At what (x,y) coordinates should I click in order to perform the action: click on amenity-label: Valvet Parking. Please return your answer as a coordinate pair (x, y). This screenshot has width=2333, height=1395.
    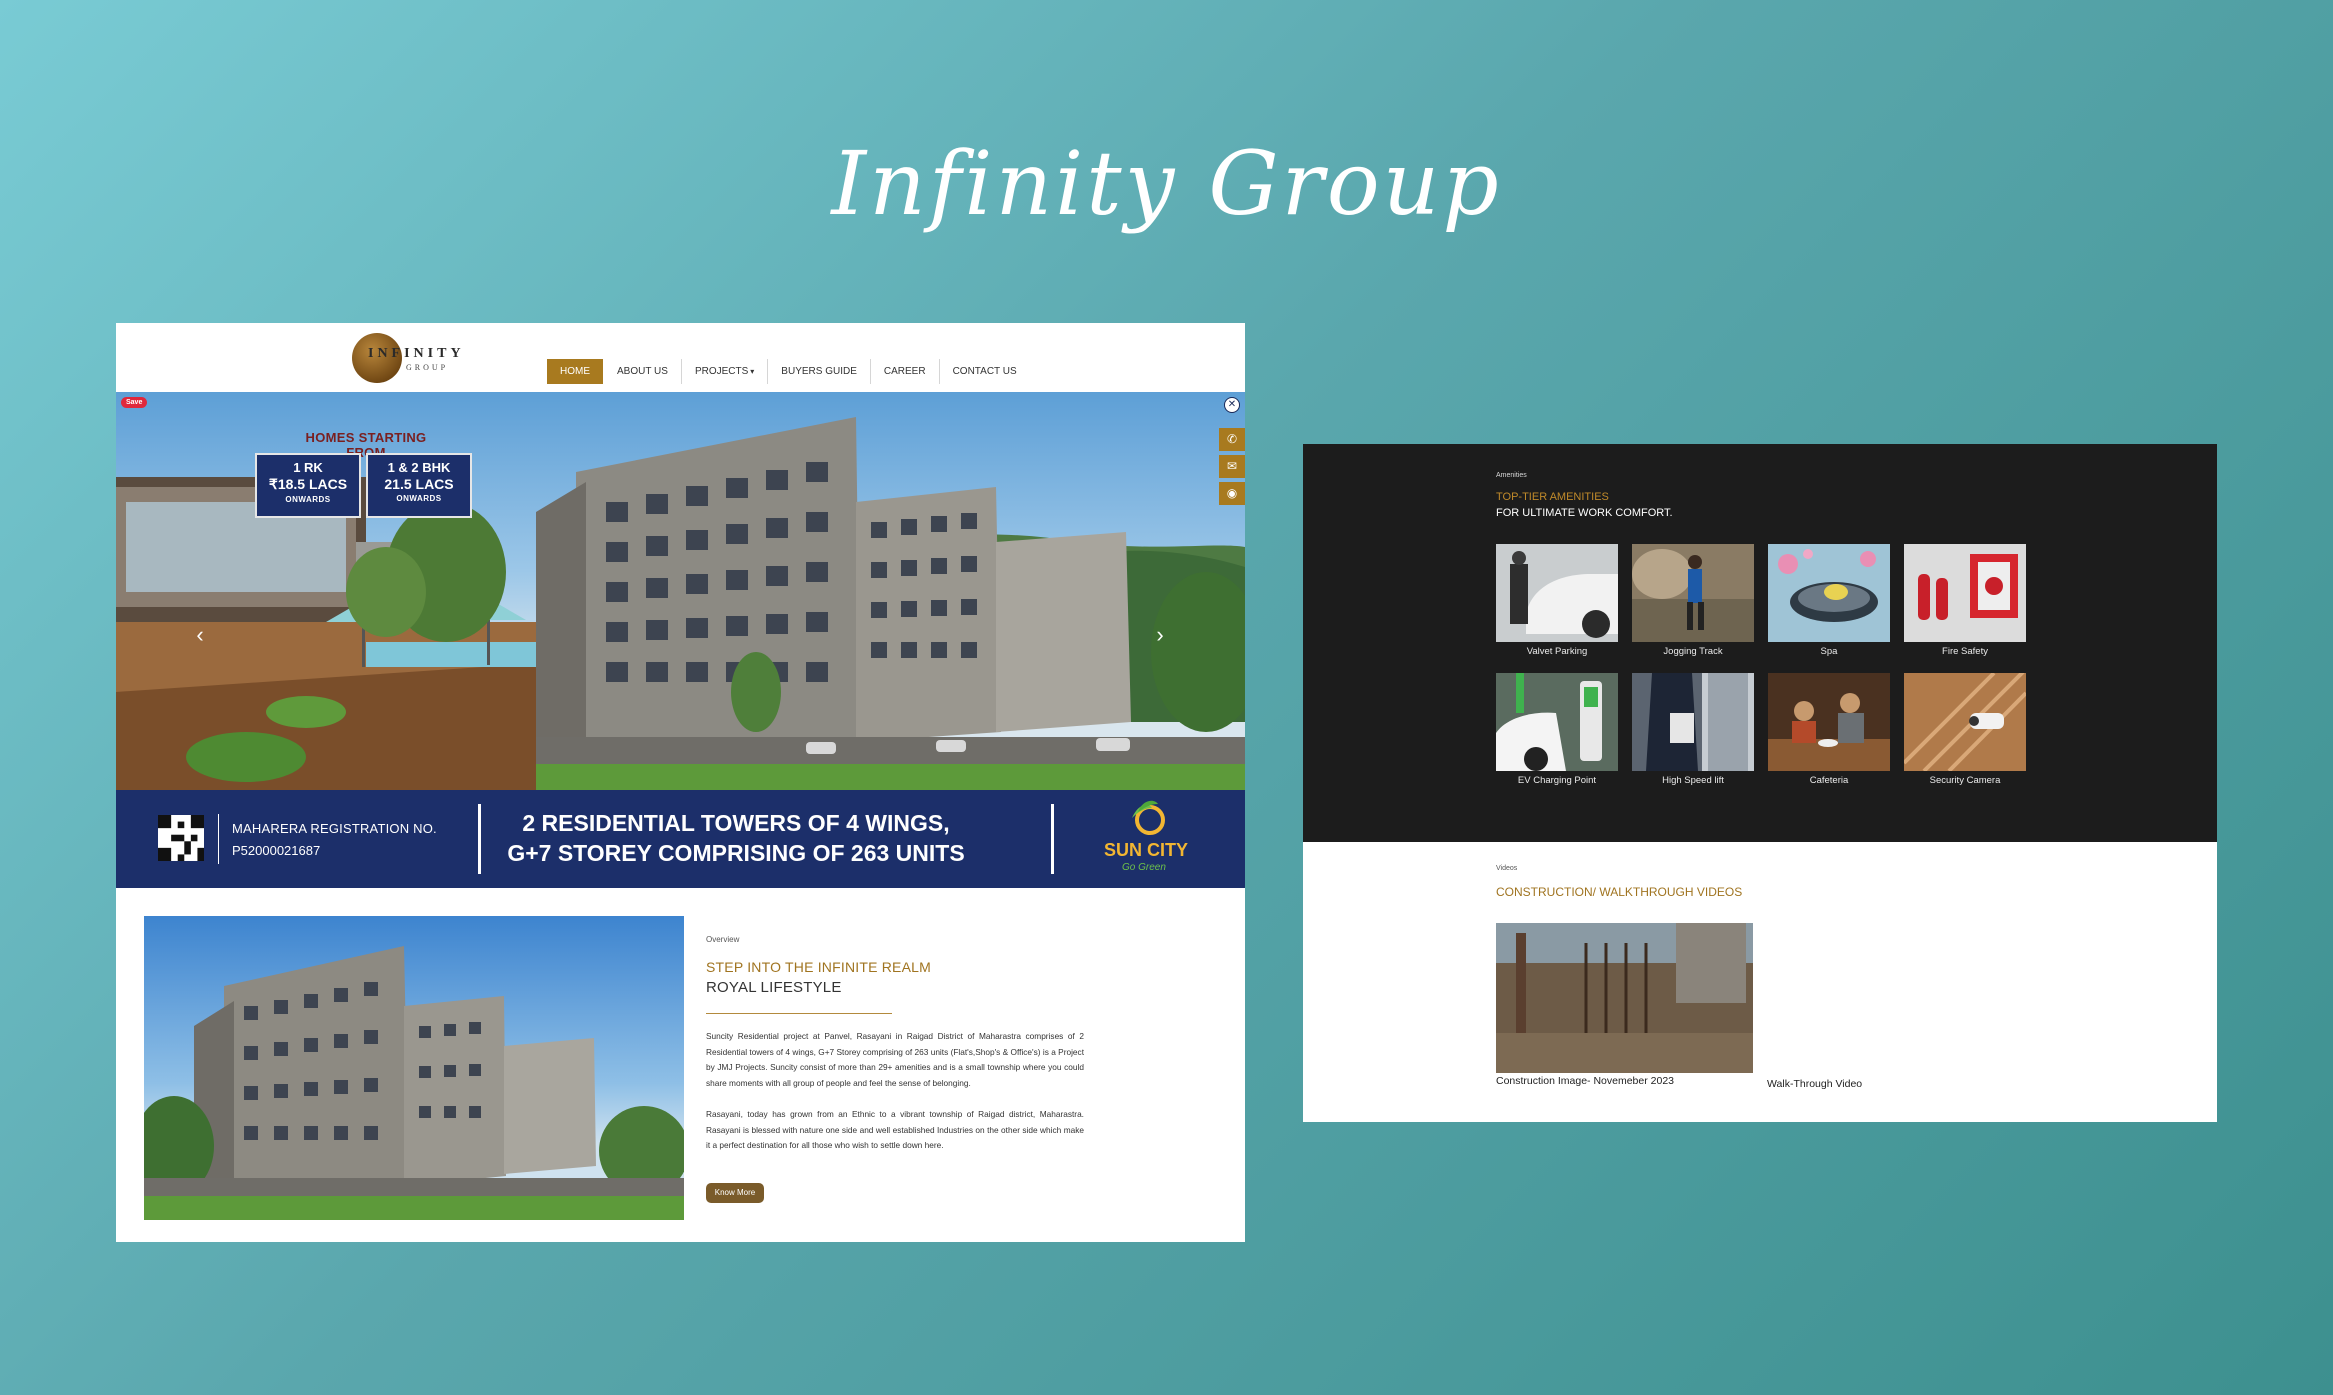
    Looking at the image, I should click on (1557, 651).